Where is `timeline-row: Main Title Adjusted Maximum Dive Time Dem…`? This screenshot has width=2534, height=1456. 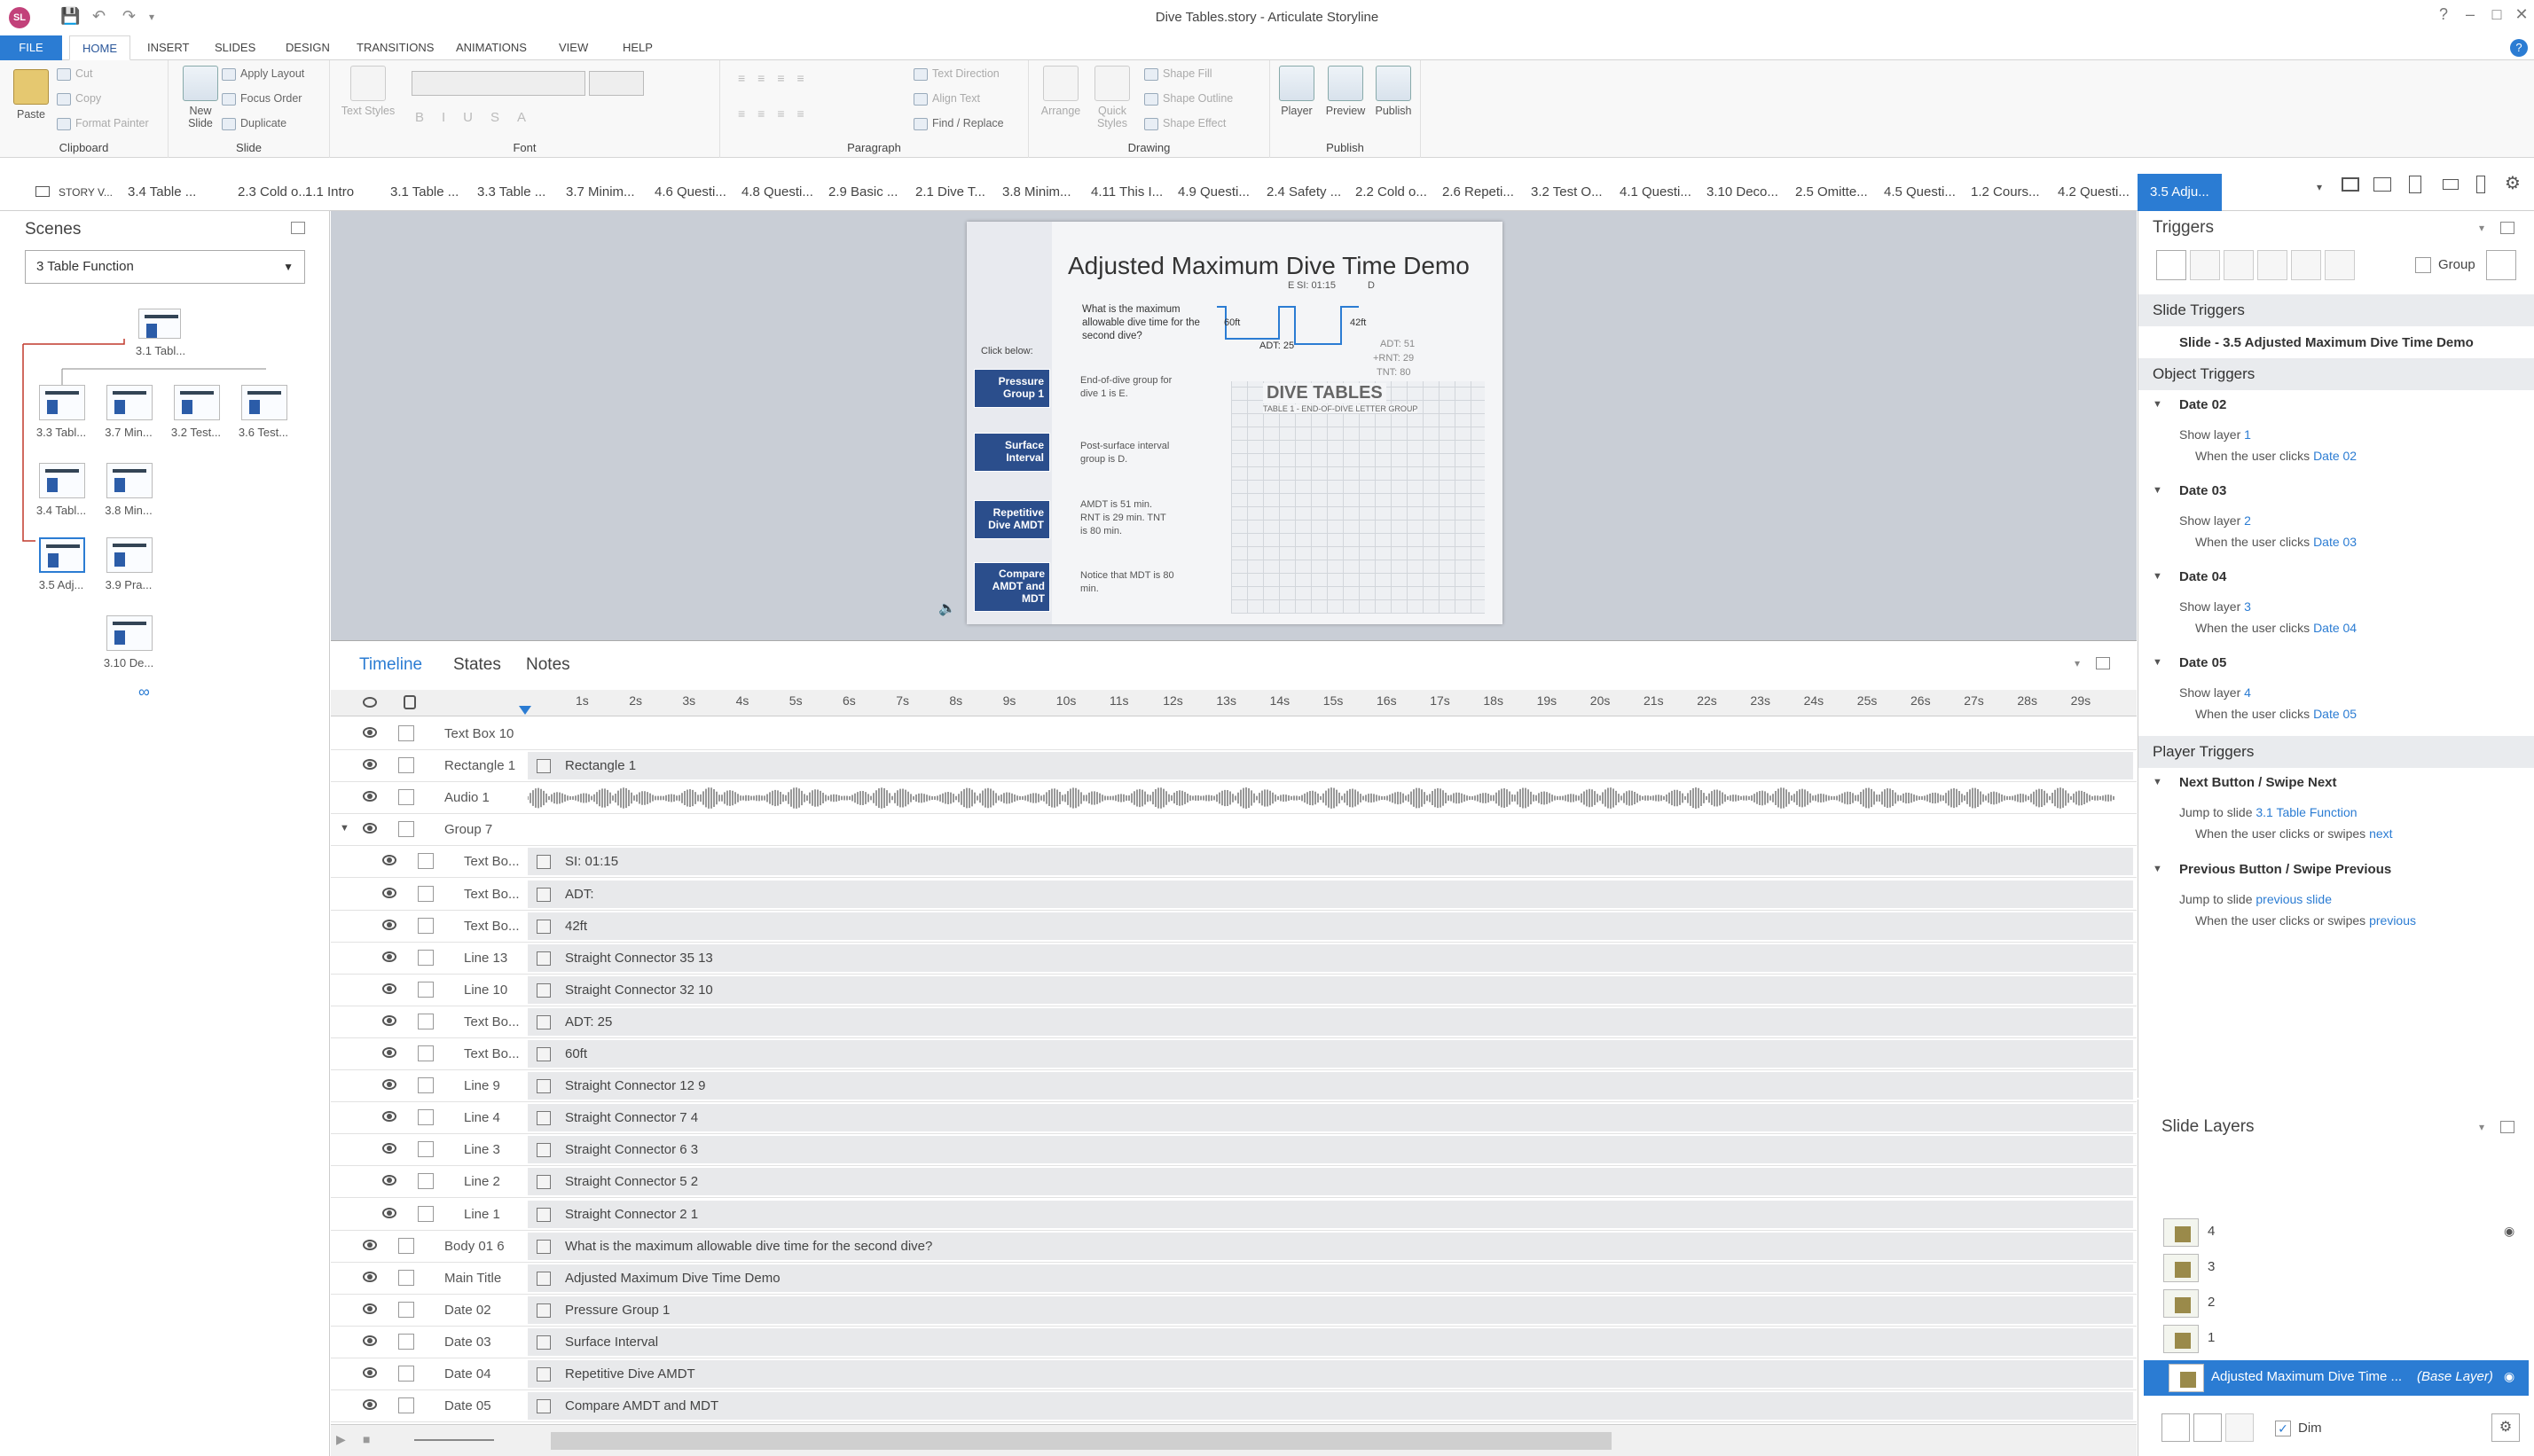
timeline-row: Main Title Adjusted Maximum Dive Time Dem… is located at coordinates (1234, 1279).